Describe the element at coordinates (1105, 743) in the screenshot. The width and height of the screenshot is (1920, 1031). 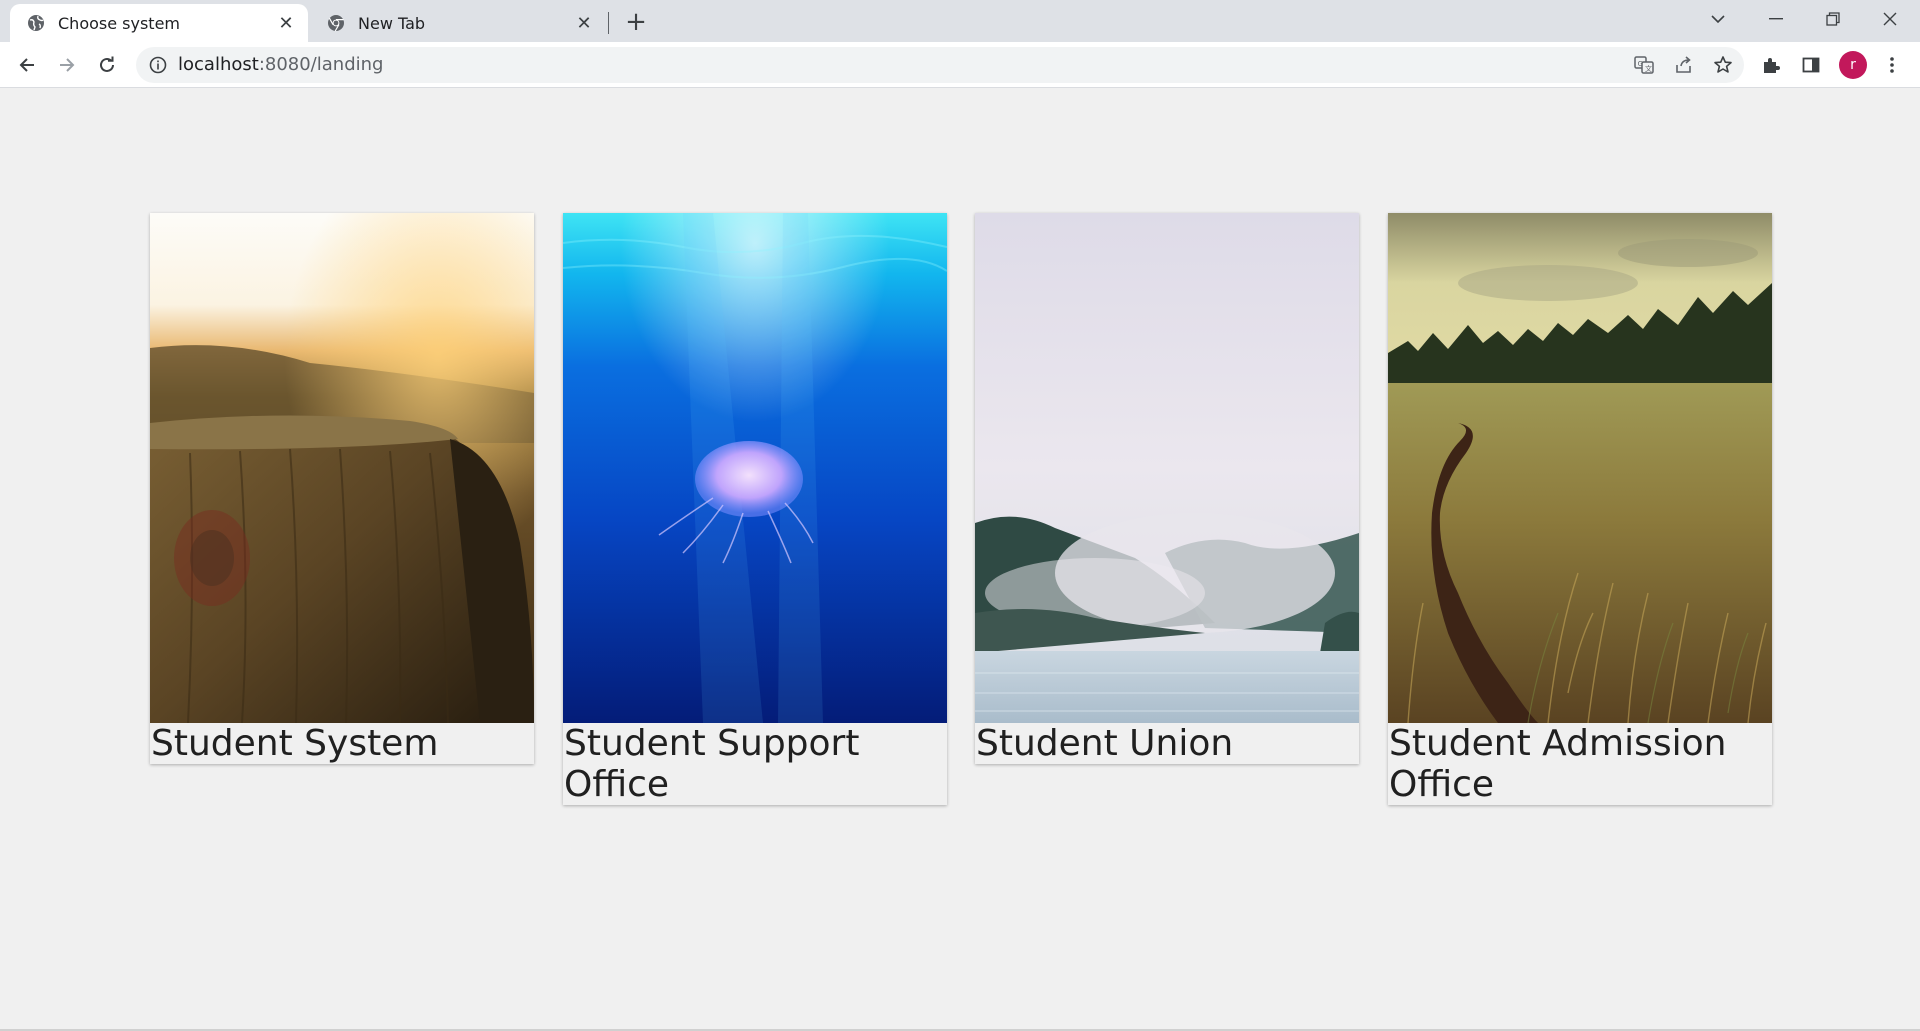
I see `card-title: Student Union` at that location.